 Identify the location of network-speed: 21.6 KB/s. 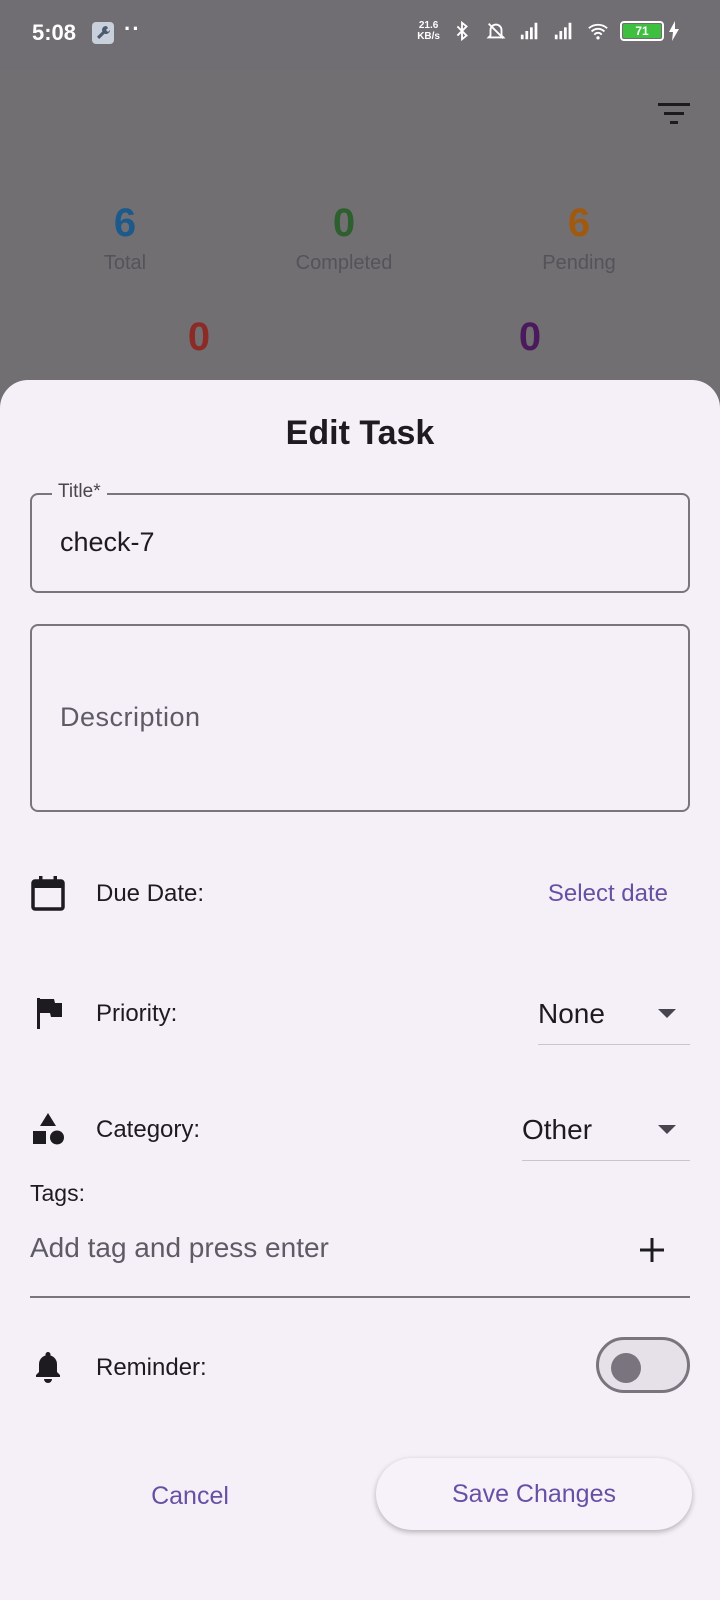
(428, 31).